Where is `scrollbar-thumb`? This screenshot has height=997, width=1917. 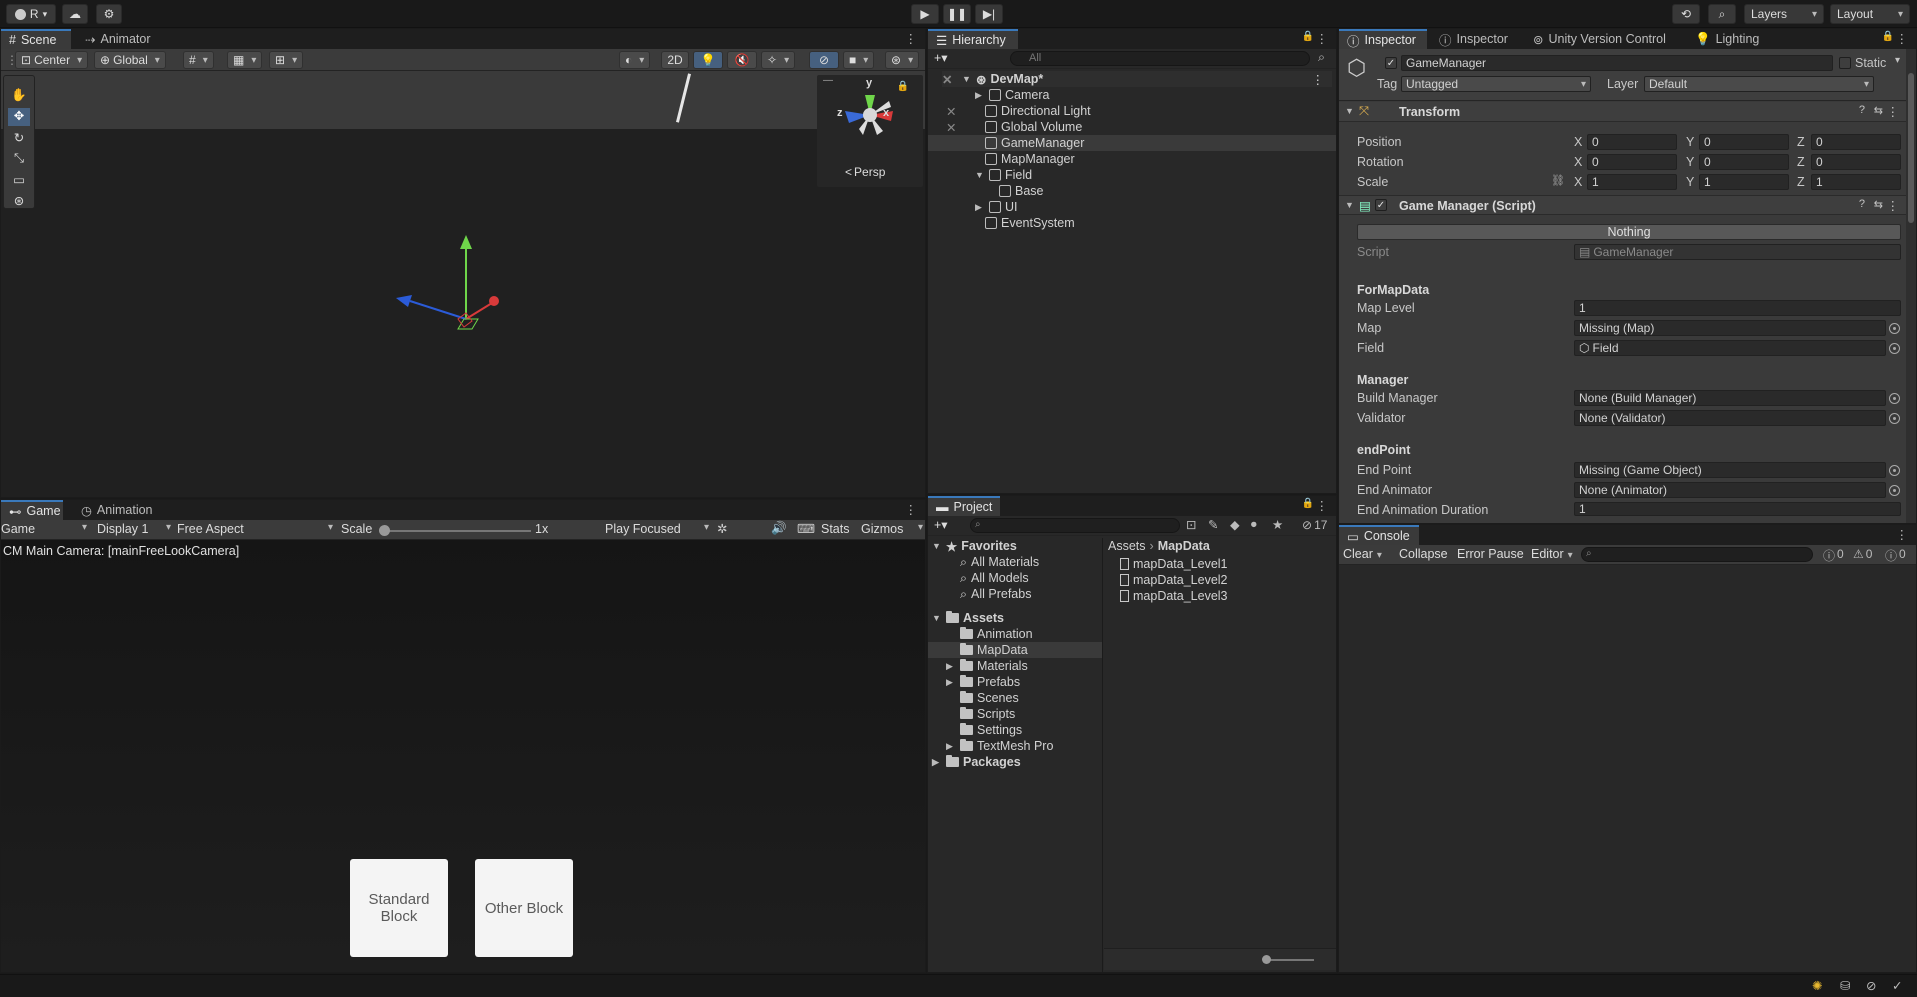
scrollbar-thumb is located at coordinates (1911, 148).